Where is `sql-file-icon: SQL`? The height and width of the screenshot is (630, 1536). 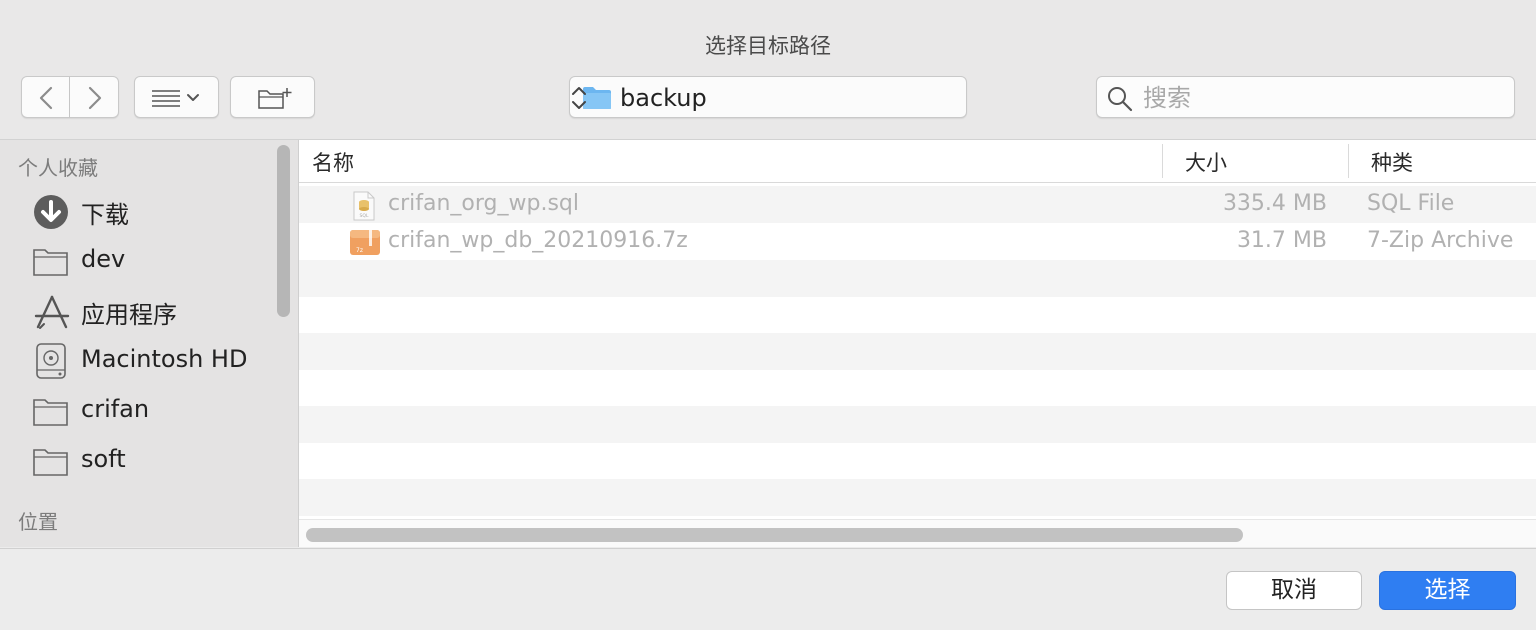 sql-file-icon: SQL is located at coordinates (364, 206).